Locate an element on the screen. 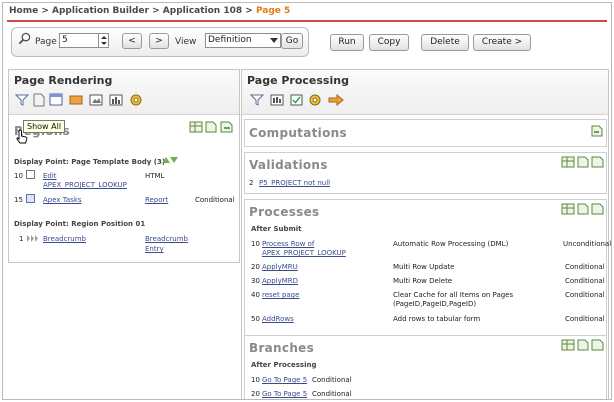 Image resolution: width=614 pixels, height=402 pixels. validation-seq: 2 is located at coordinates (251, 183).